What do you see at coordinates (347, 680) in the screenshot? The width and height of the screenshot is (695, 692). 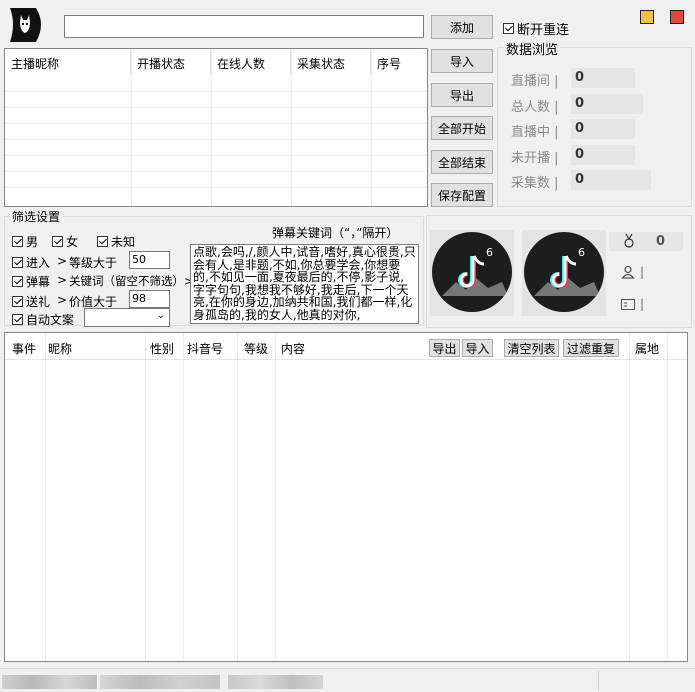 I see `status-bar` at bounding box center [347, 680].